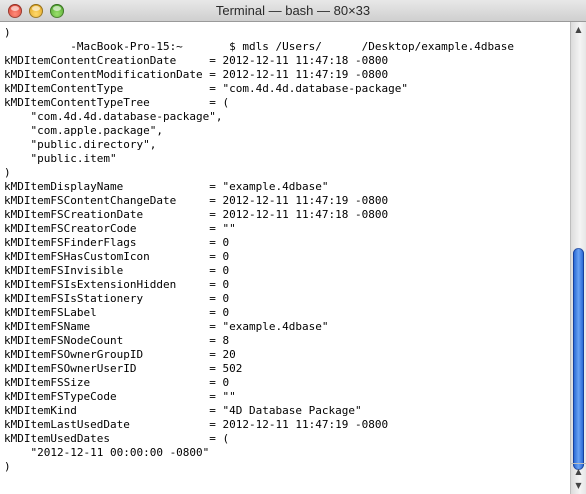  I want to click on scroll-up-top-icon: ▲, so click(578, 29).